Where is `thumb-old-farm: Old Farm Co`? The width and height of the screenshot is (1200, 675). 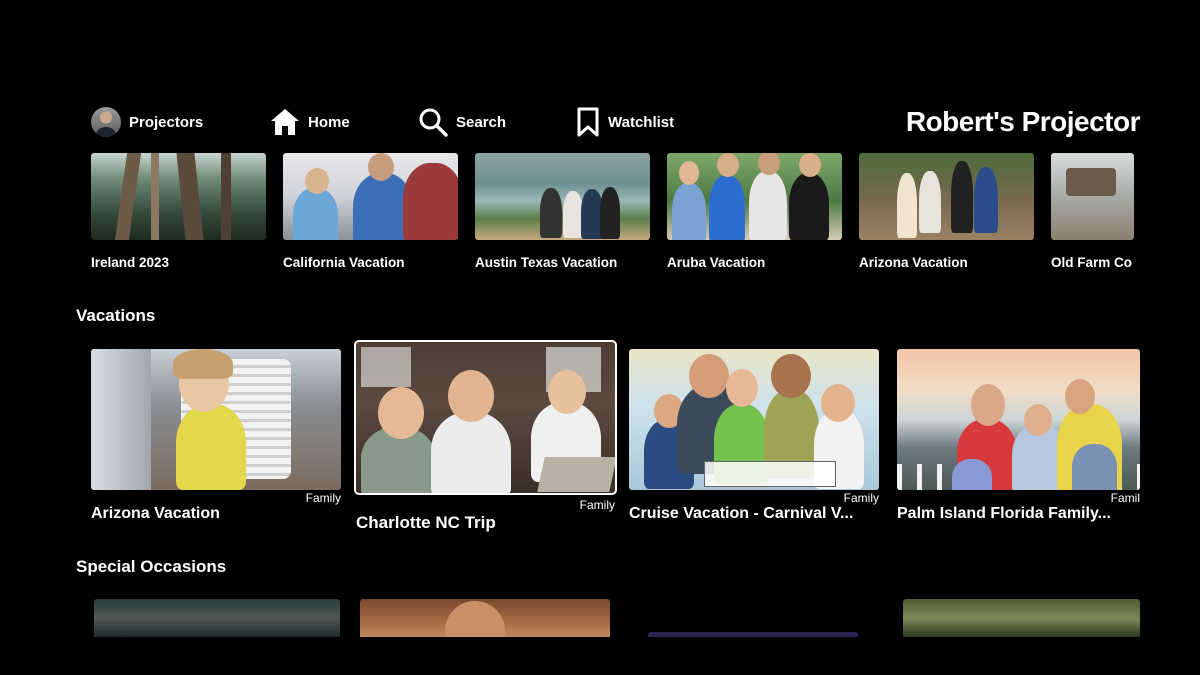 thumb-old-farm: Old Farm Co is located at coordinates (1092, 211).